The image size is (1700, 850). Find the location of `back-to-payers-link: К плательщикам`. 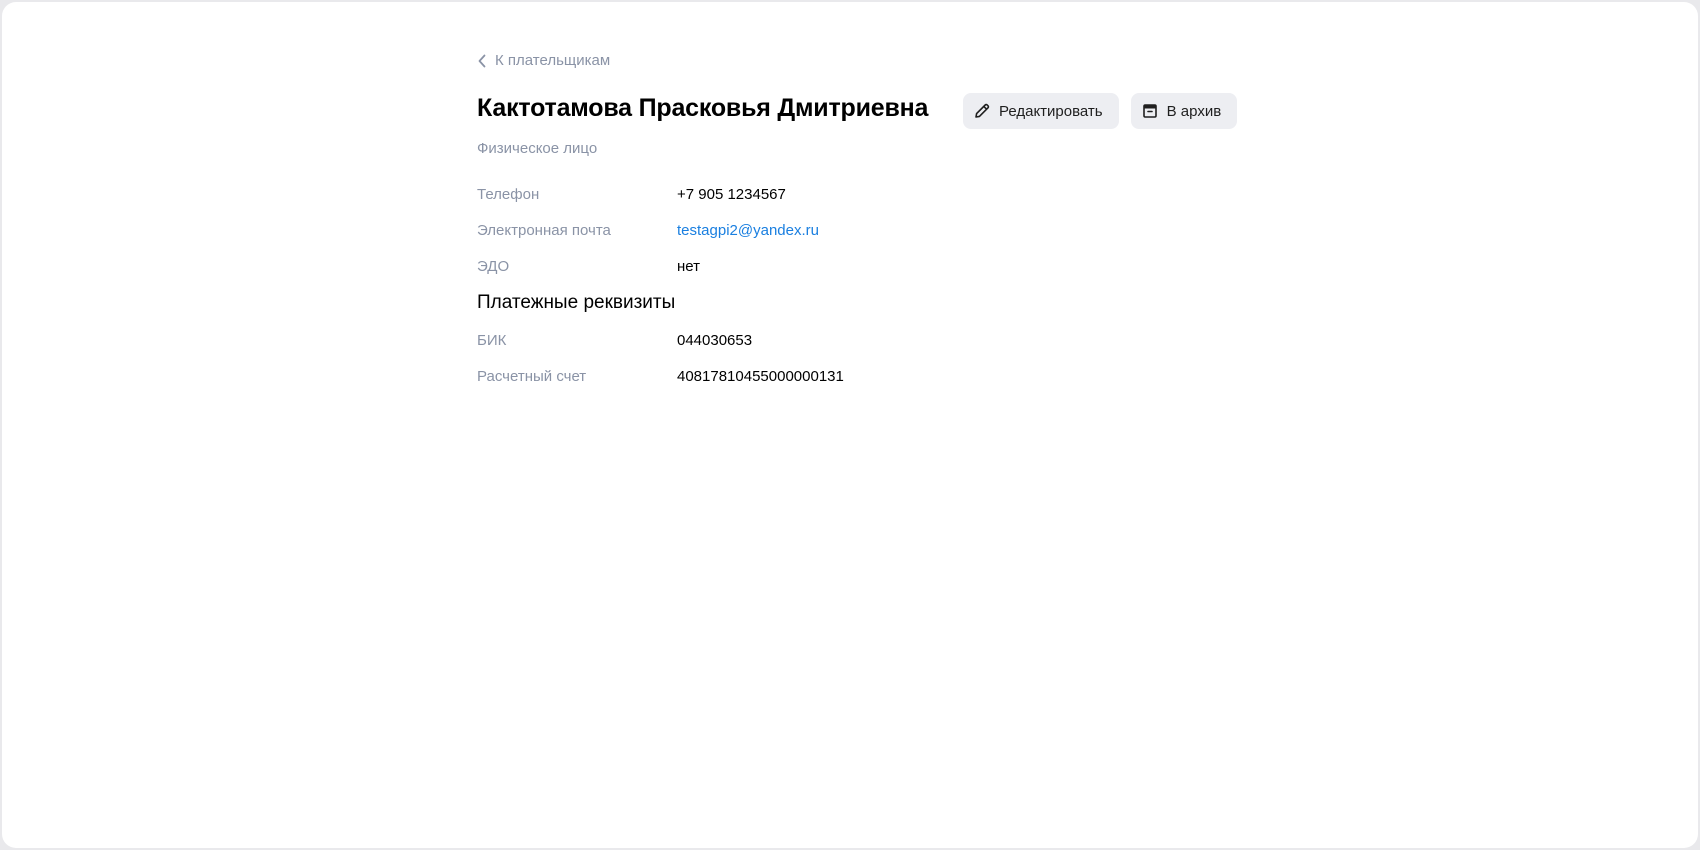

back-to-payers-link: К плательщикам is located at coordinates (543, 60).